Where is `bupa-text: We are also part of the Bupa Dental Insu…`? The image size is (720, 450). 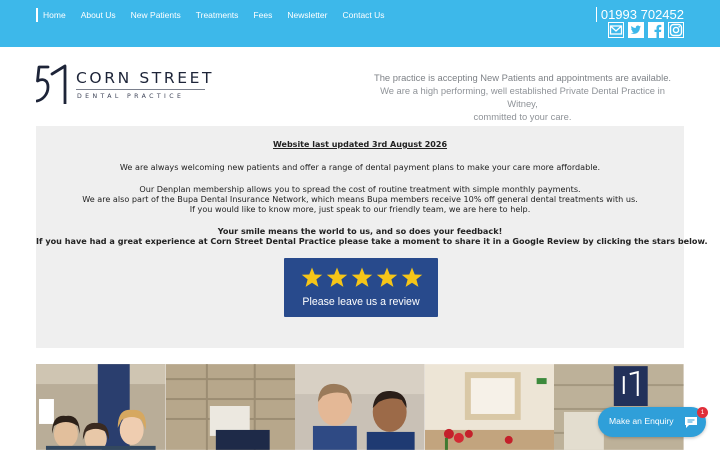
bupa-text: We are also part of the Bupa Dental Insu… is located at coordinates (360, 199).